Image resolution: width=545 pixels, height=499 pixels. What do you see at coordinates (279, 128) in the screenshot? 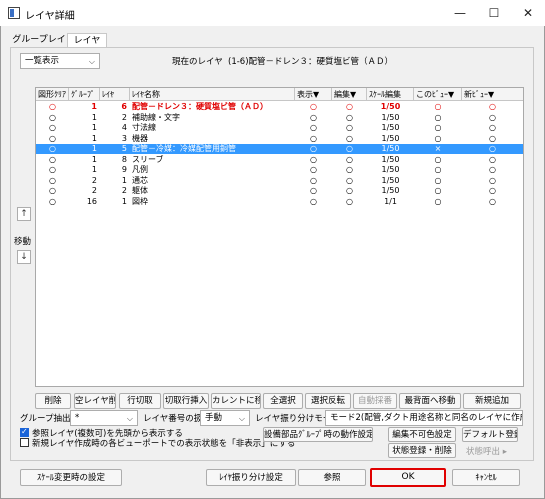
I see `table-row: ○ 1 4 寸法線 ○ ○ 1/50 ○ ○` at bounding box center [279, 128].